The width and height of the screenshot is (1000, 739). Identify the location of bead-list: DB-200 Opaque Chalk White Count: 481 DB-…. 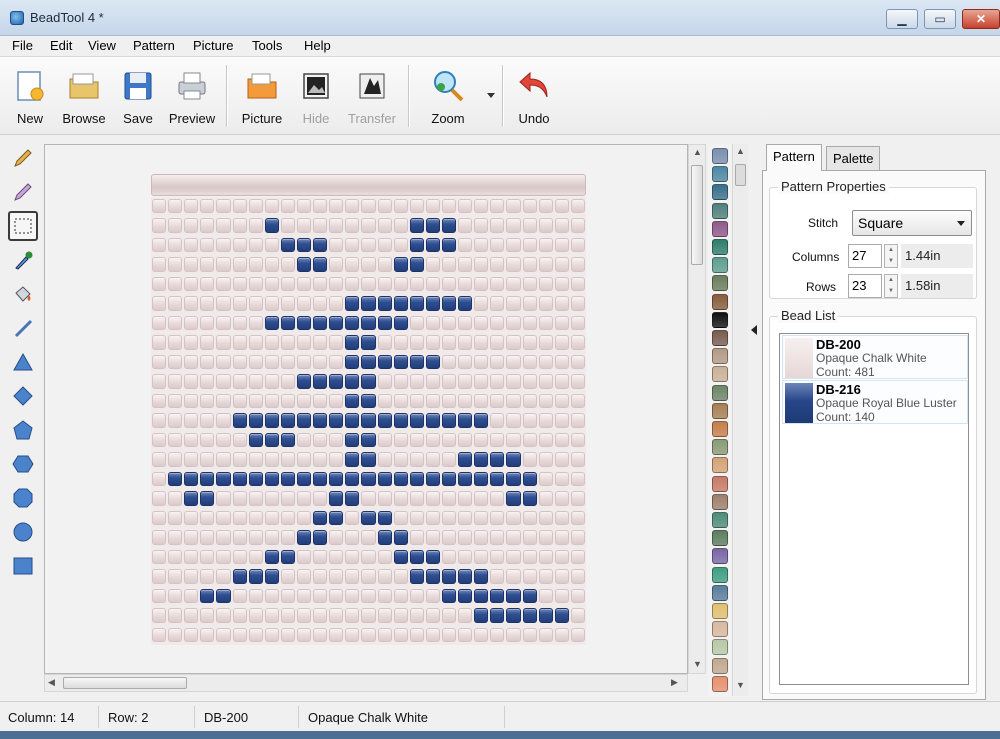
(874, 509).